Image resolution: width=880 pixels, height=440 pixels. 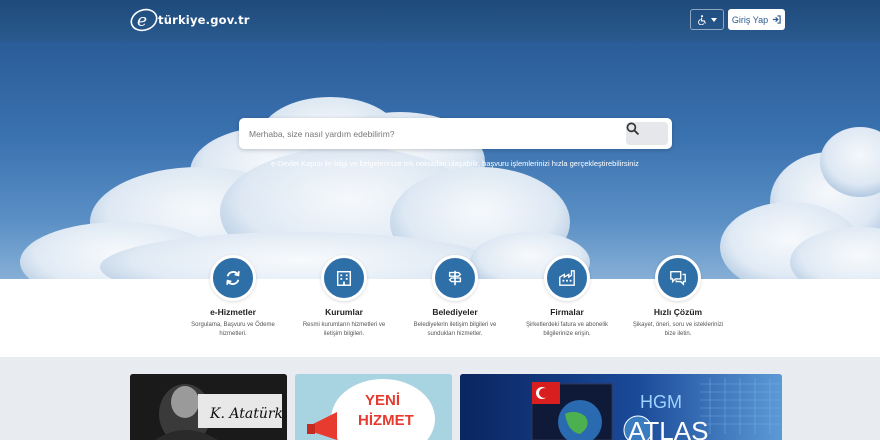 I want to click on ataturk-portrait-image: K. Atatürk, so click(x=208, y=407).